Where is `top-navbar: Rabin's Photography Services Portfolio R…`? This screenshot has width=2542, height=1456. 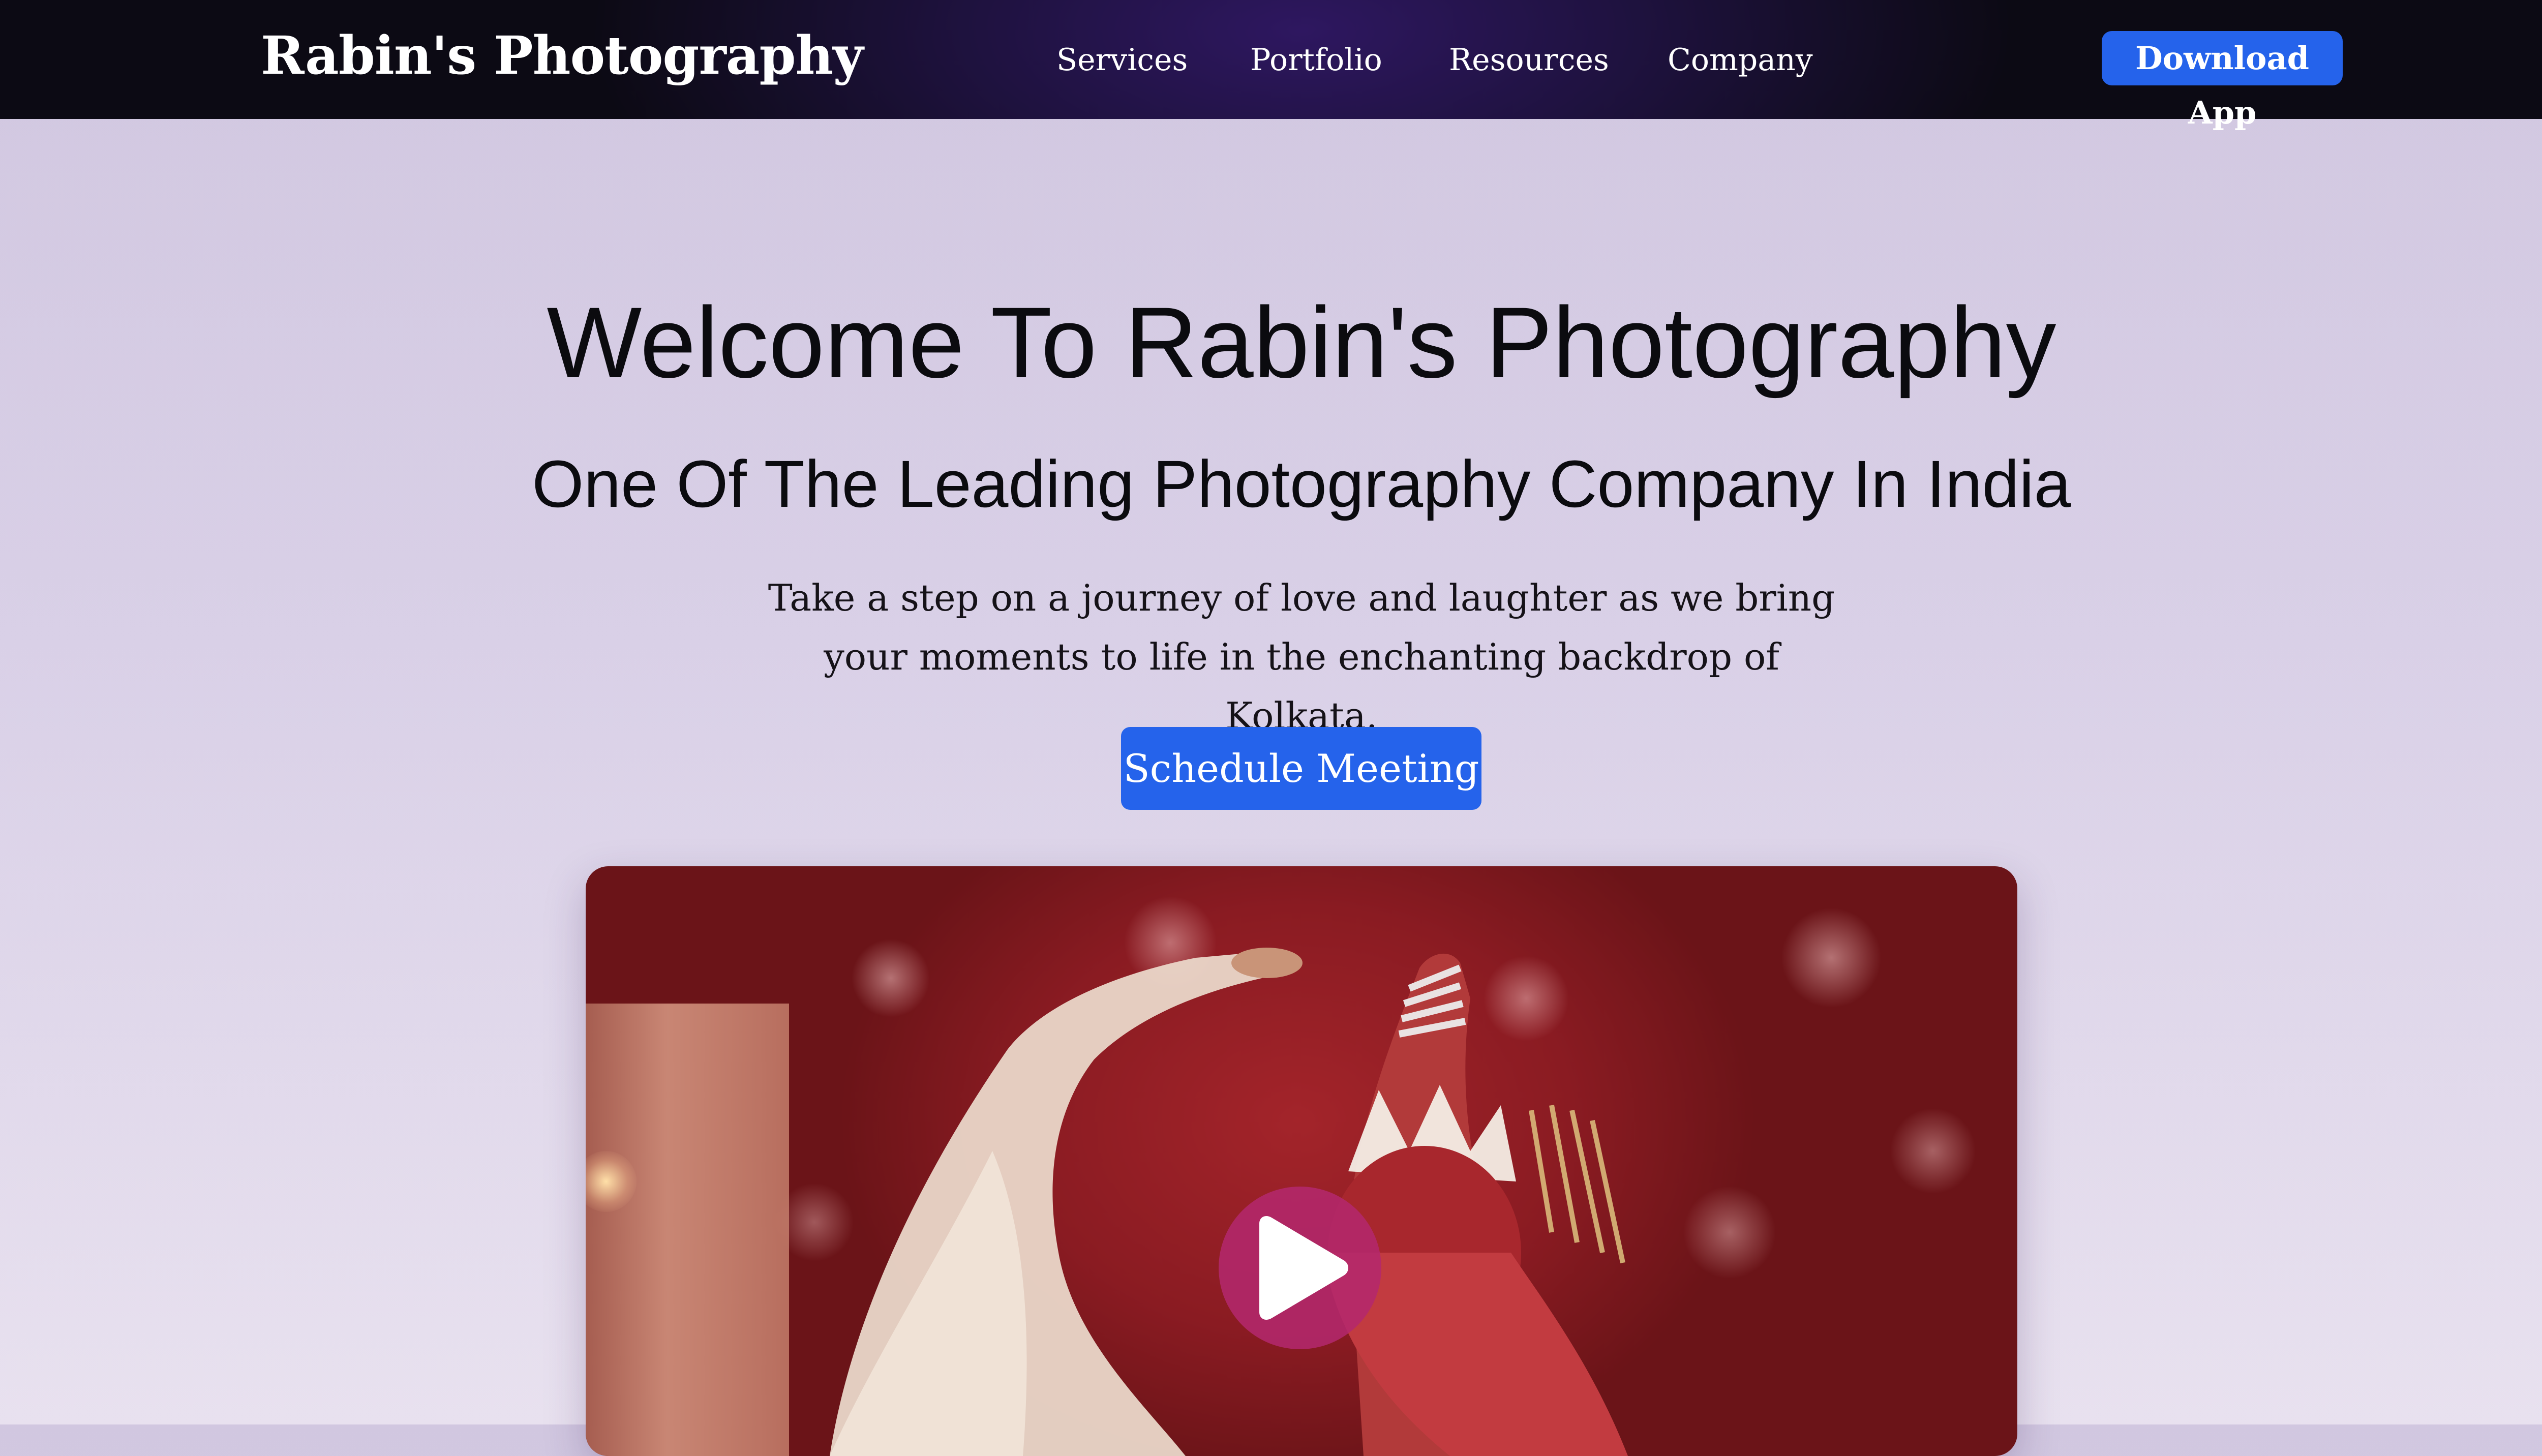
top-navbar: Rabin's Photography Services Portfolio R… is located at coordinates (1271, 65).